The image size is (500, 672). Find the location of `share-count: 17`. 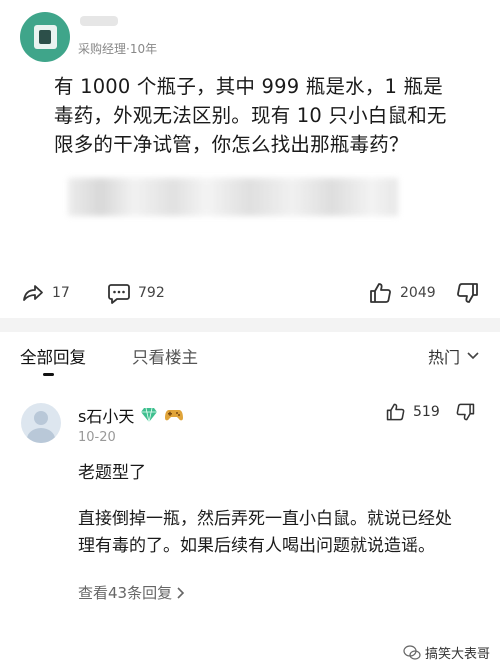

share-count: 17 is located at coordinates (61, 293).